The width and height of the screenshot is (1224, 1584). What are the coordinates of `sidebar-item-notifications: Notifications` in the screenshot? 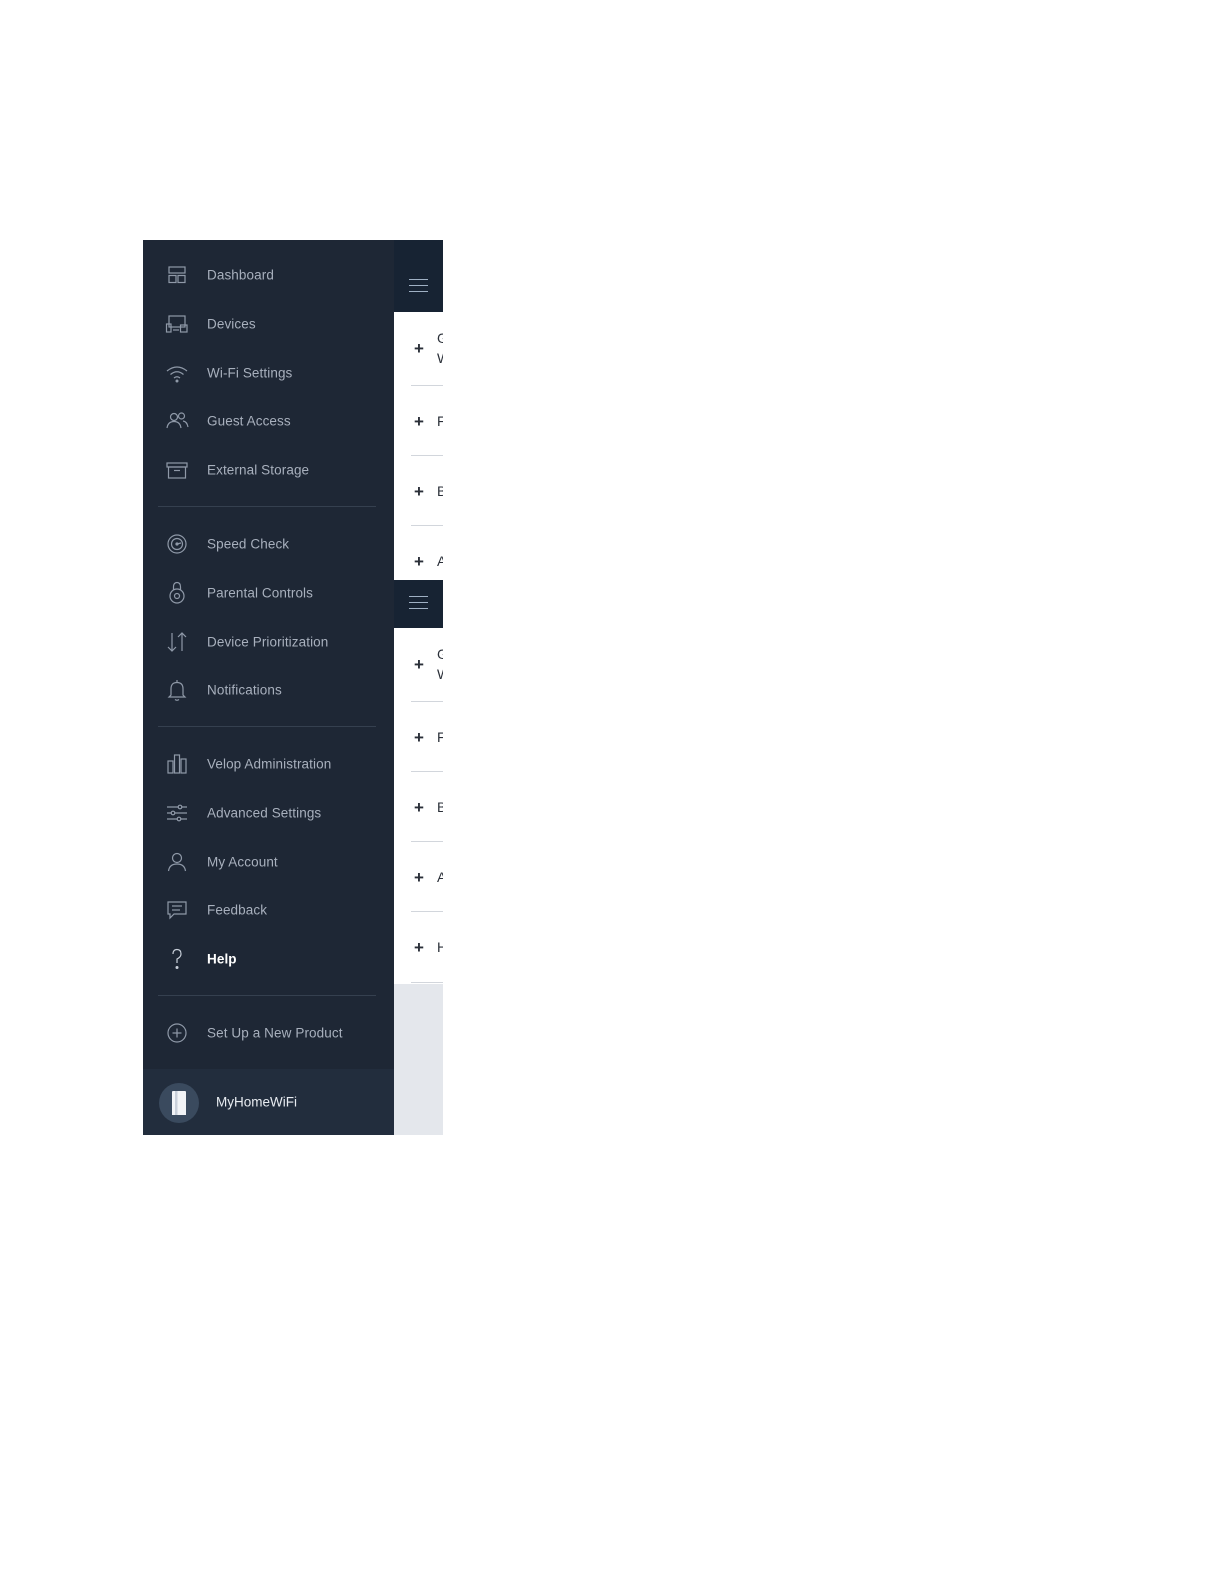 It's located at (268, 690).